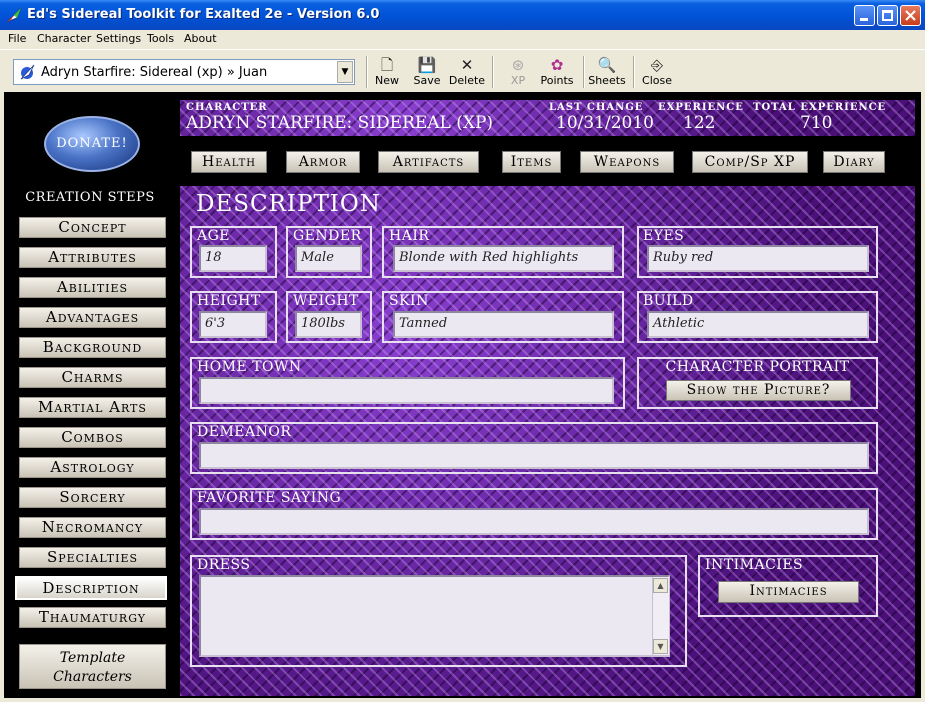 The width and height of the screenshot is (925, 702). What do you see at coordinates (503, 324) in the screenshot?
I see `skin-input: Tanned` at bounding box center [503, 324].